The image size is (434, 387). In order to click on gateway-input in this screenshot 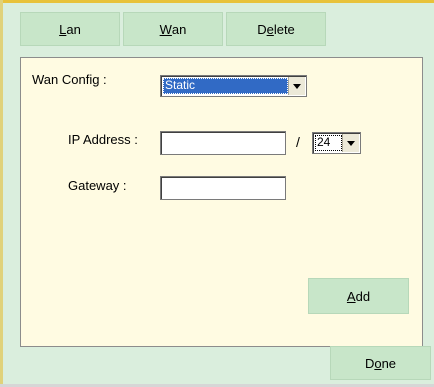, I will do `click(223, 188)`.